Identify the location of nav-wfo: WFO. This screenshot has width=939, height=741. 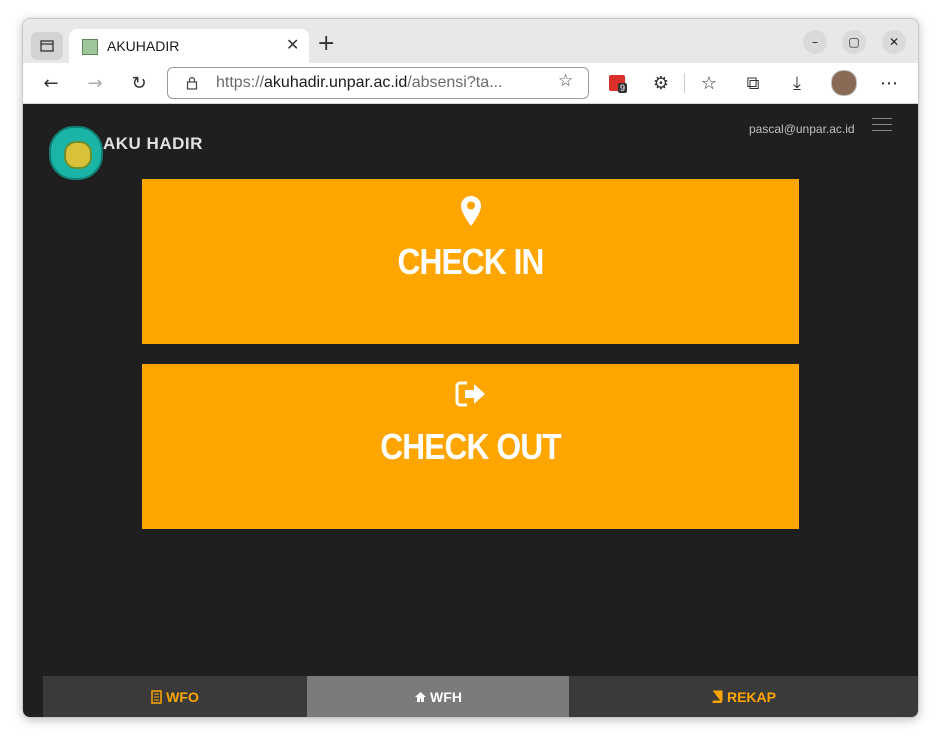
(175, 696).